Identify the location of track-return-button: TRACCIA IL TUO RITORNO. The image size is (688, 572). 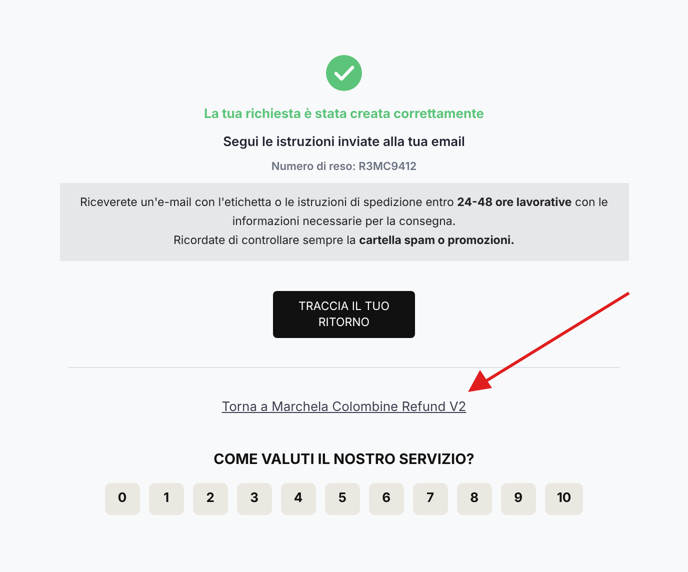
(344, 314).